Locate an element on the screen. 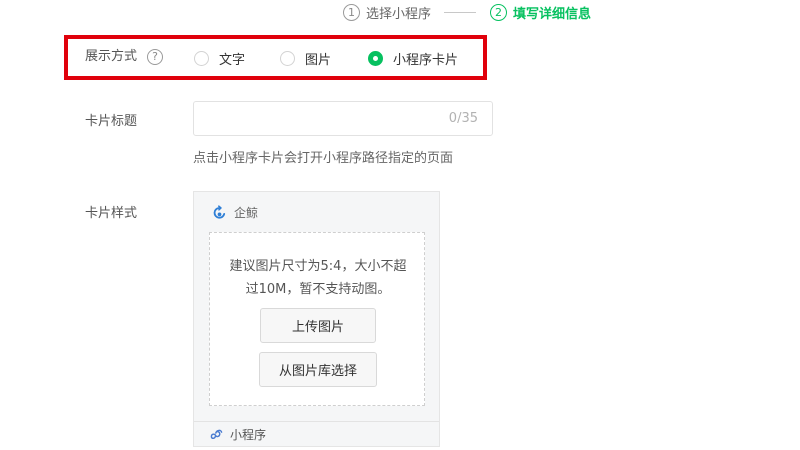 The width and height of the screenshot is (800, 450). upload-hint-line-1: 建议图片尺寸为5:4，大小不超 is located at coordinates (318, 266).